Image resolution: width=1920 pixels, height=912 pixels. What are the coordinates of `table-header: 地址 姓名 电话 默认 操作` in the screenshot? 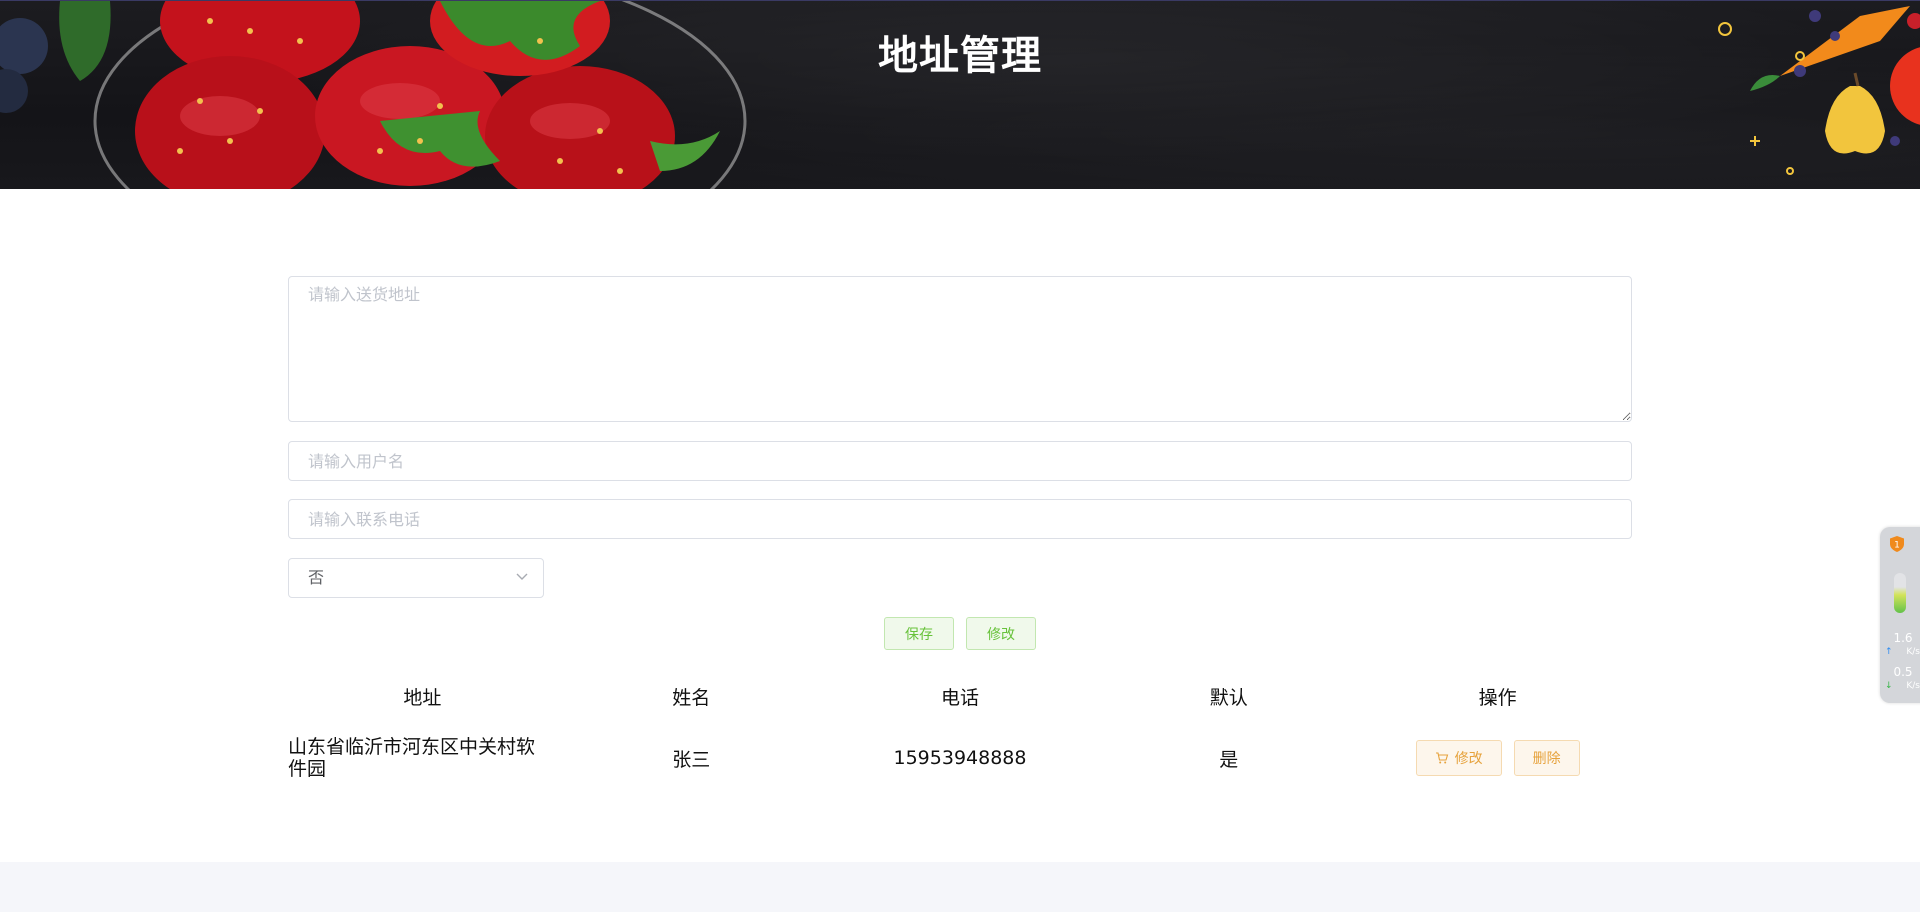 It's located at (960, 696).